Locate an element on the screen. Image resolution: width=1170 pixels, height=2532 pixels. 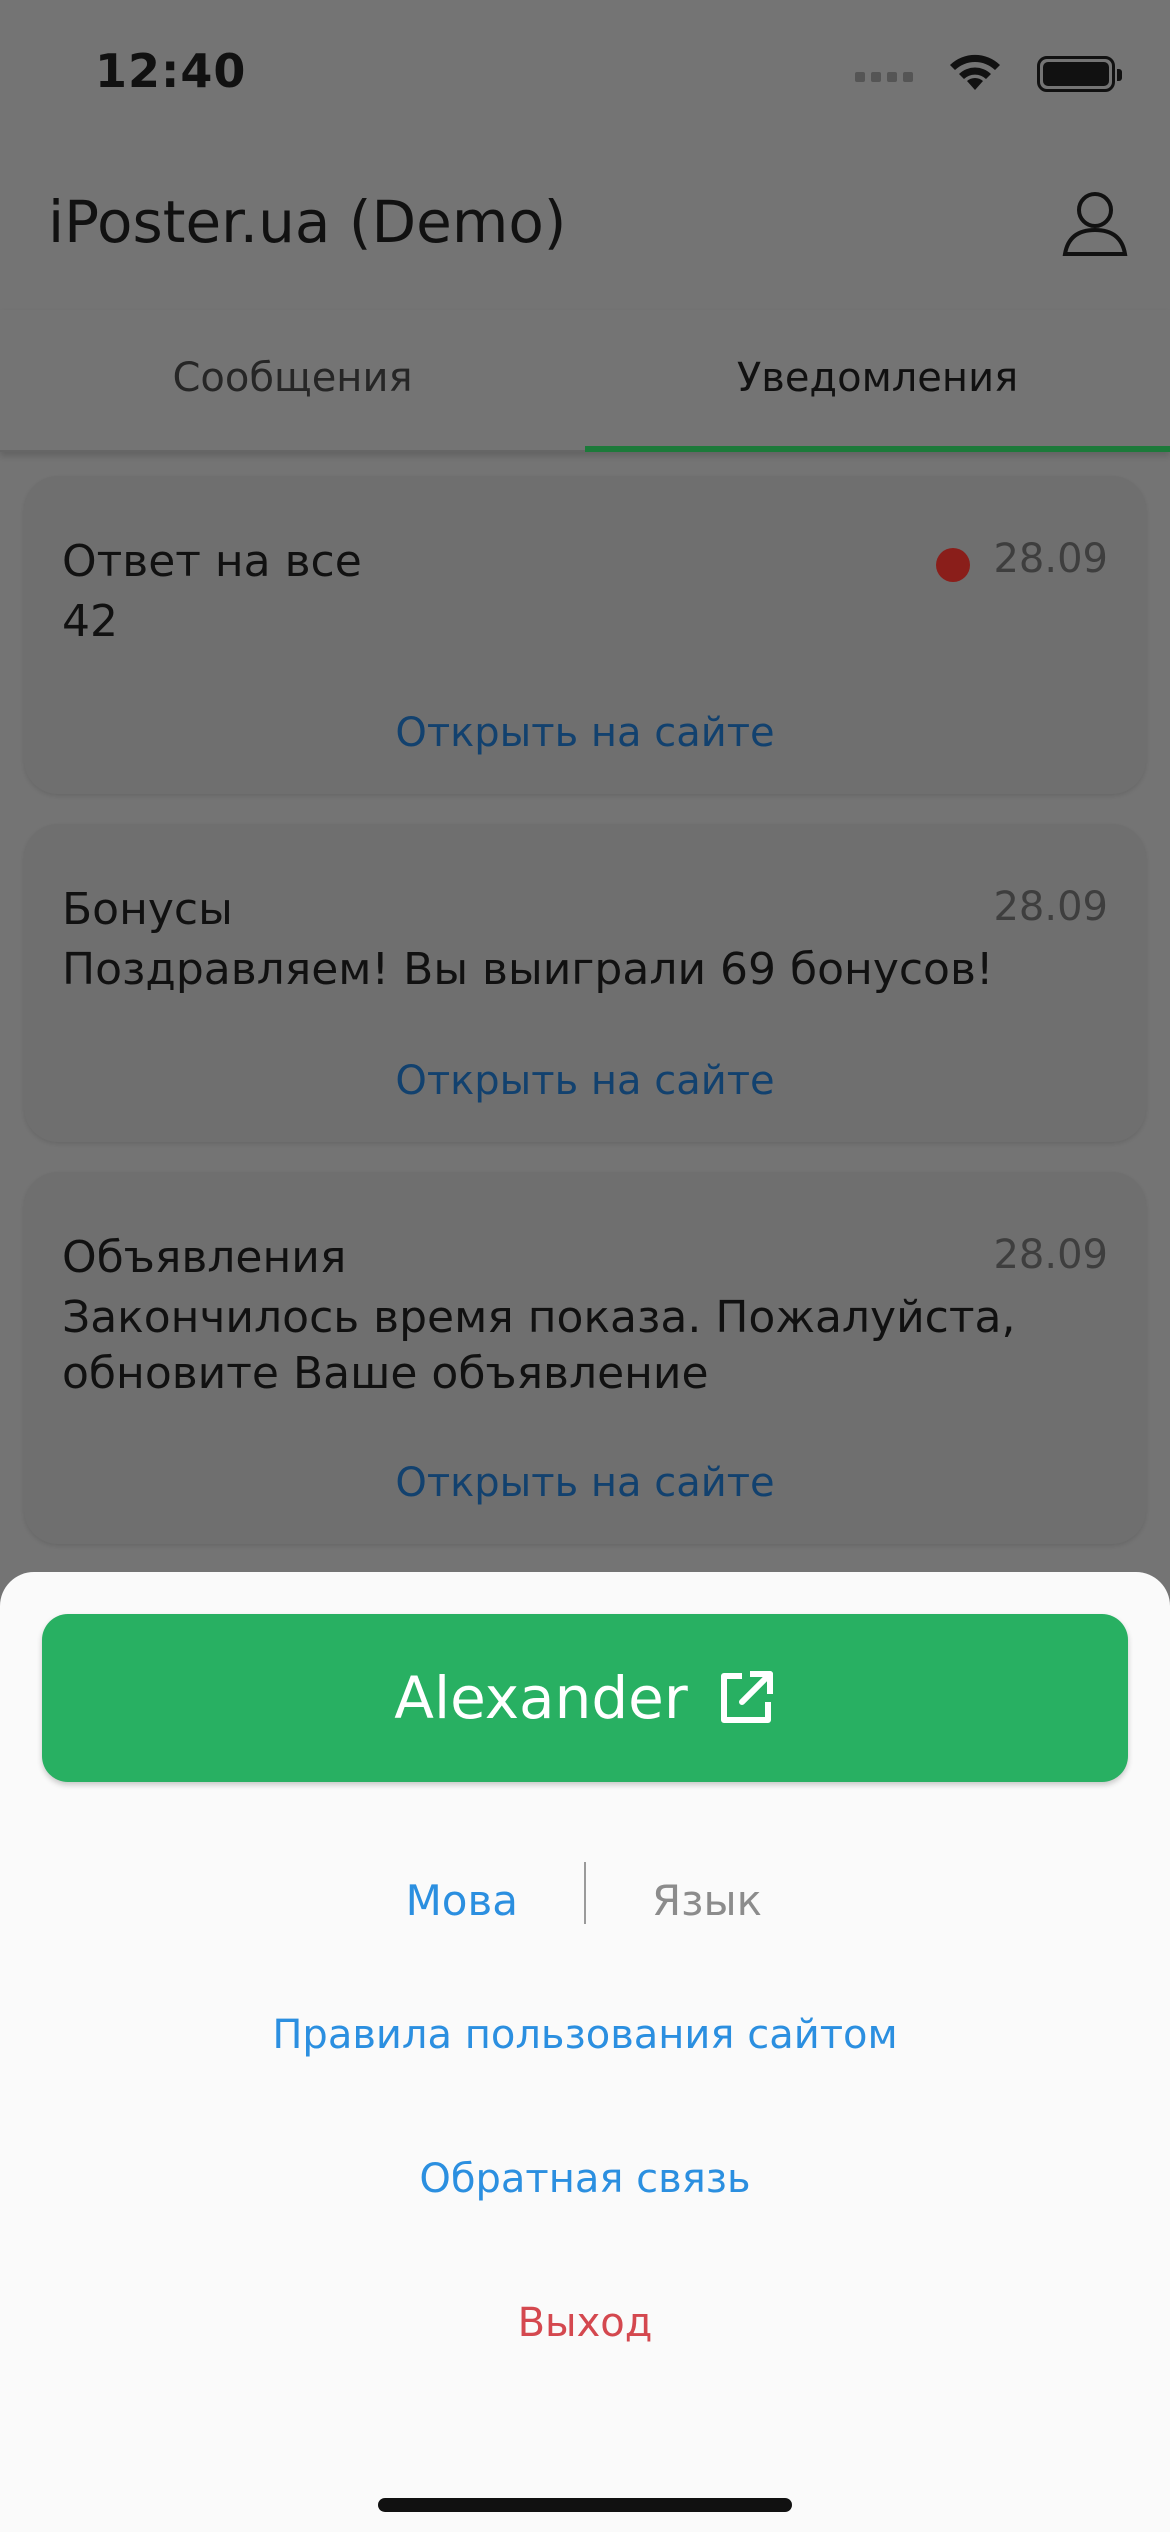
tab-messages: Сообщения is located at coordinates (292, 380).